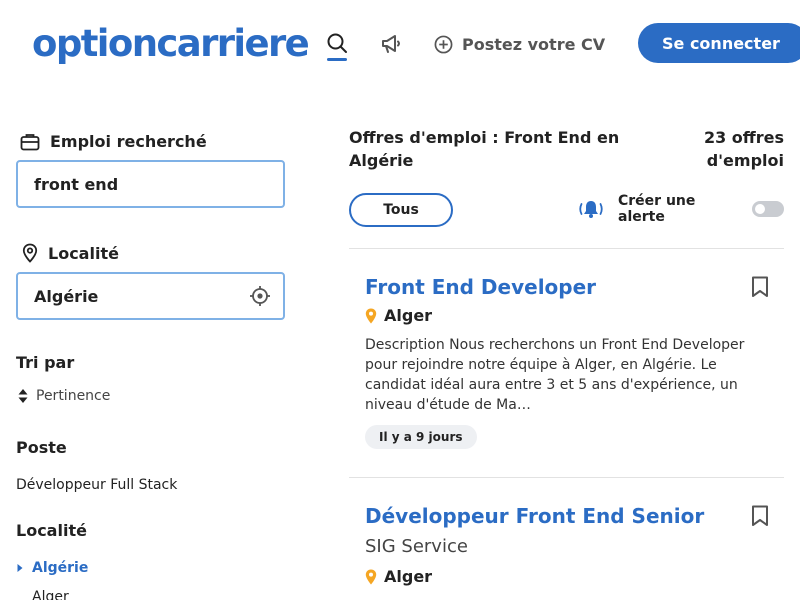 The height and width of the screenshot is (600, 800). What do you see at coordinates (20, 568) in the screenshot?
I see `caret-right-icon` at bounding box center [20, 568].